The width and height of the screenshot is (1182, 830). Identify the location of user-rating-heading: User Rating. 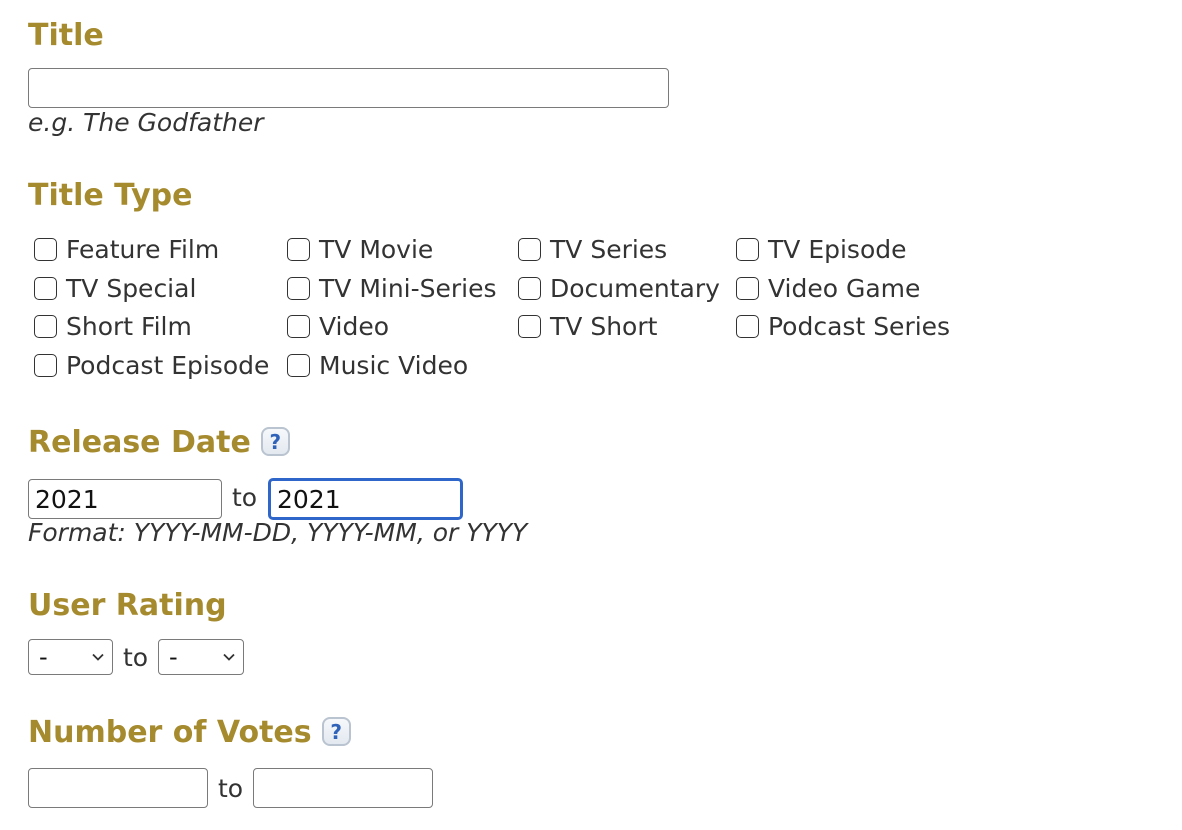
(127, 605).